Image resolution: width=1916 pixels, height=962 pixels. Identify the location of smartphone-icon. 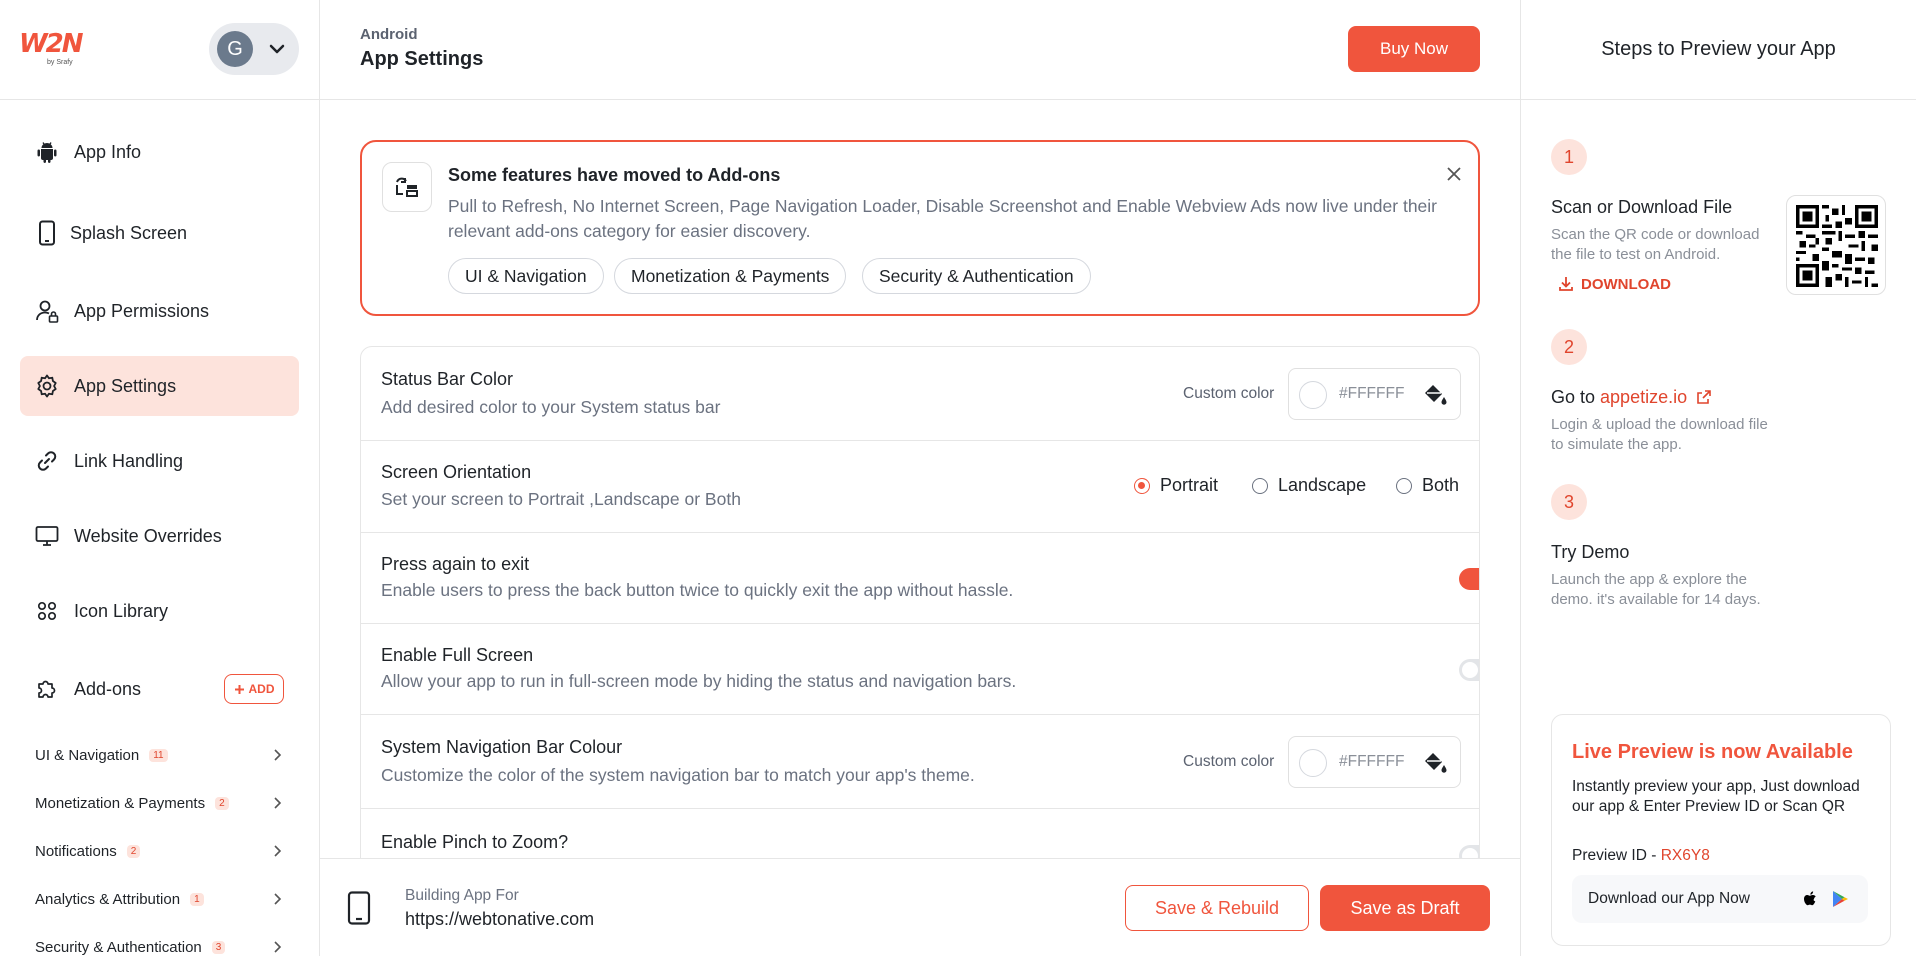
(359, 908).